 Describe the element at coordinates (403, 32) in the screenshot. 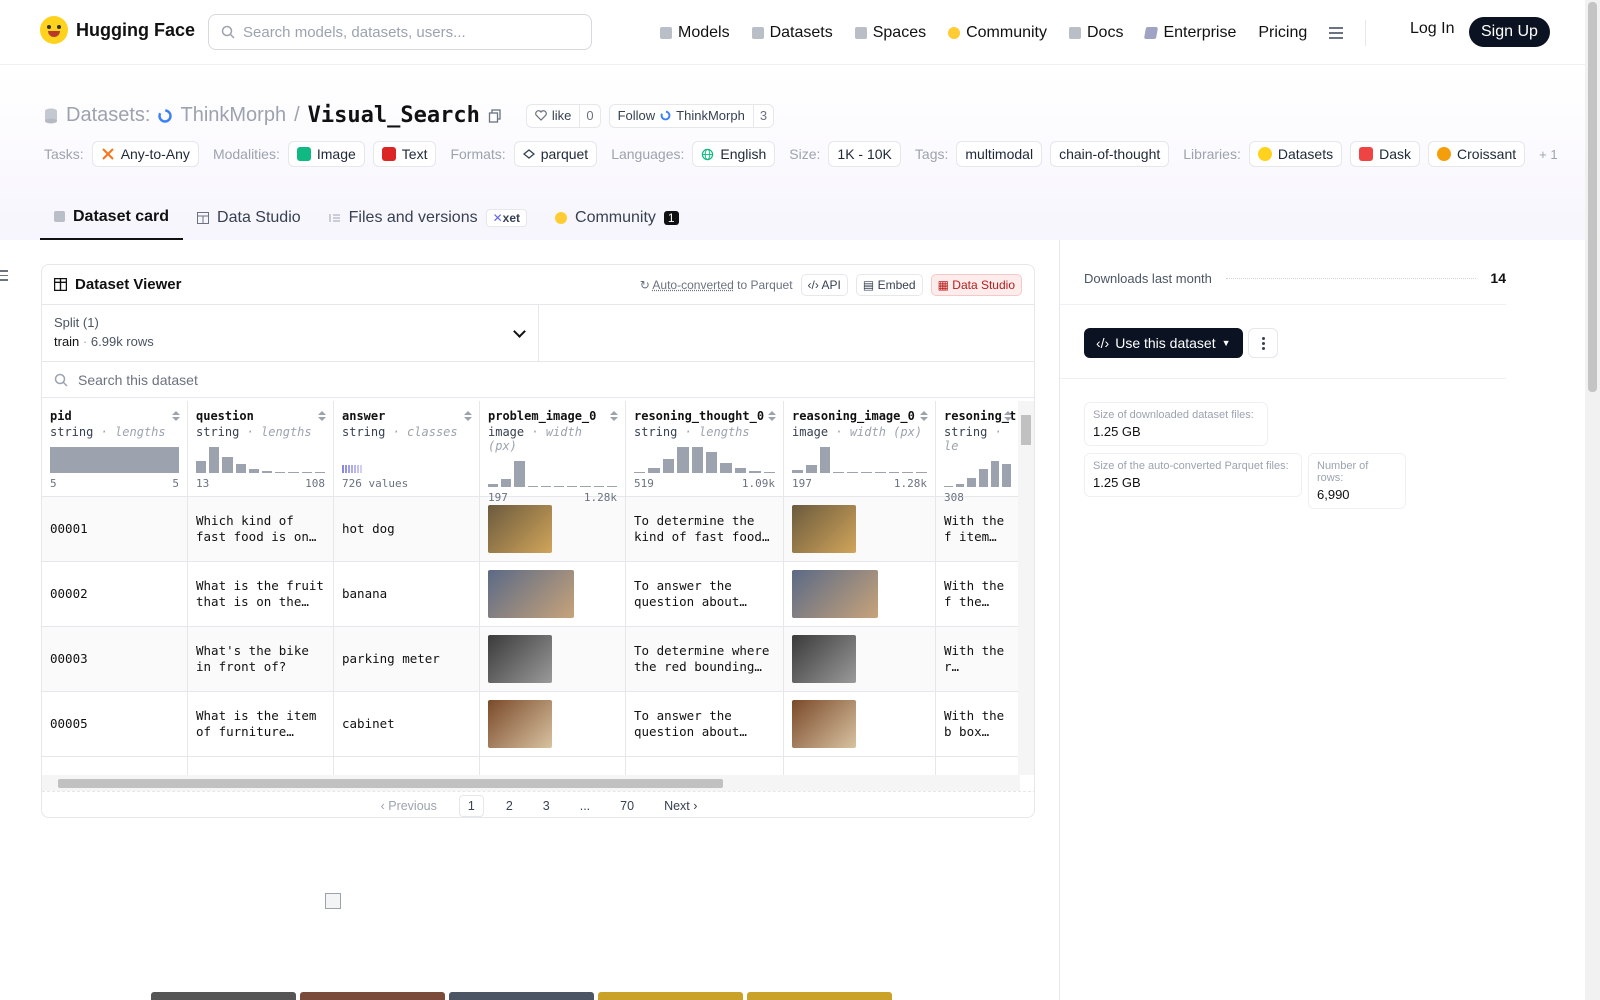

I see `global-search-input` at that location.